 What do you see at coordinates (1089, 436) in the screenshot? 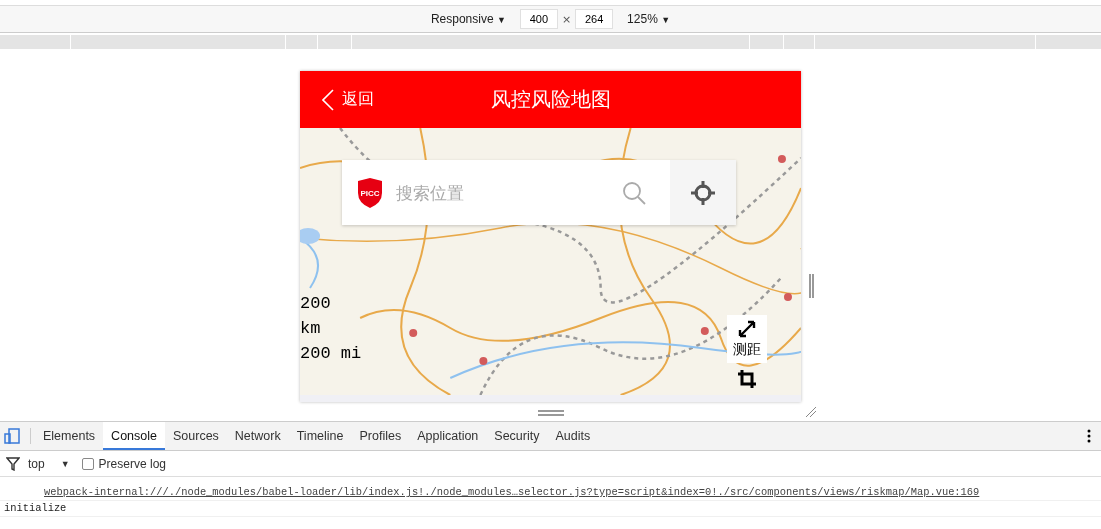
I see `more-icon` at bounding box center [1089, 436].